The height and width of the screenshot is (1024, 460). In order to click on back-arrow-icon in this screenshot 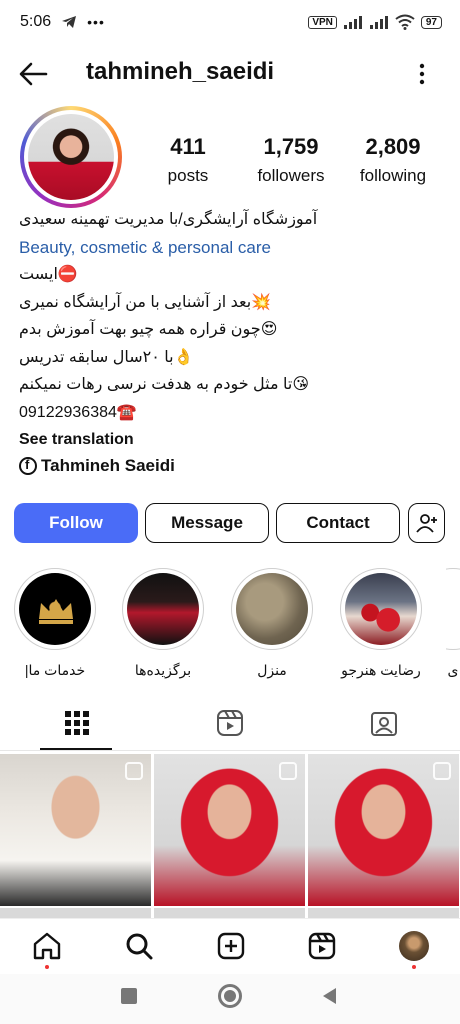, I will do `click(33, 74)`.